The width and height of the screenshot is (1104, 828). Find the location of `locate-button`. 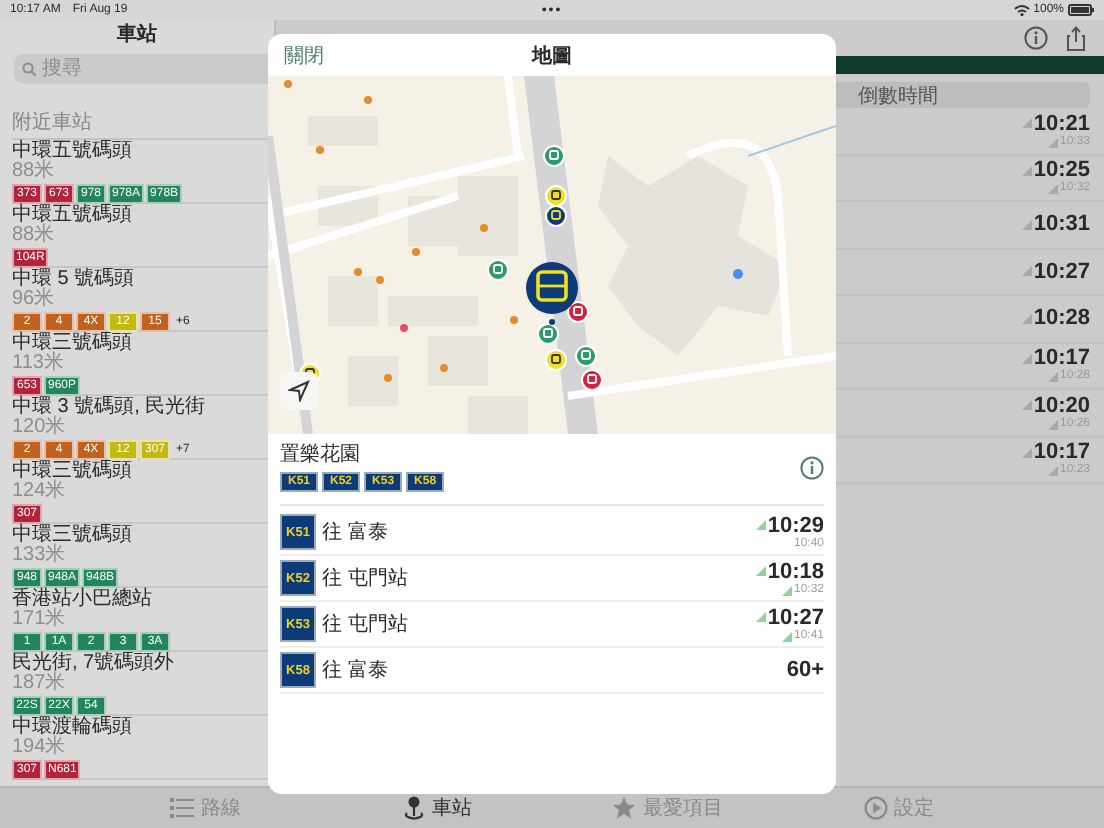

locate-button is located at coordinates (299, 391).